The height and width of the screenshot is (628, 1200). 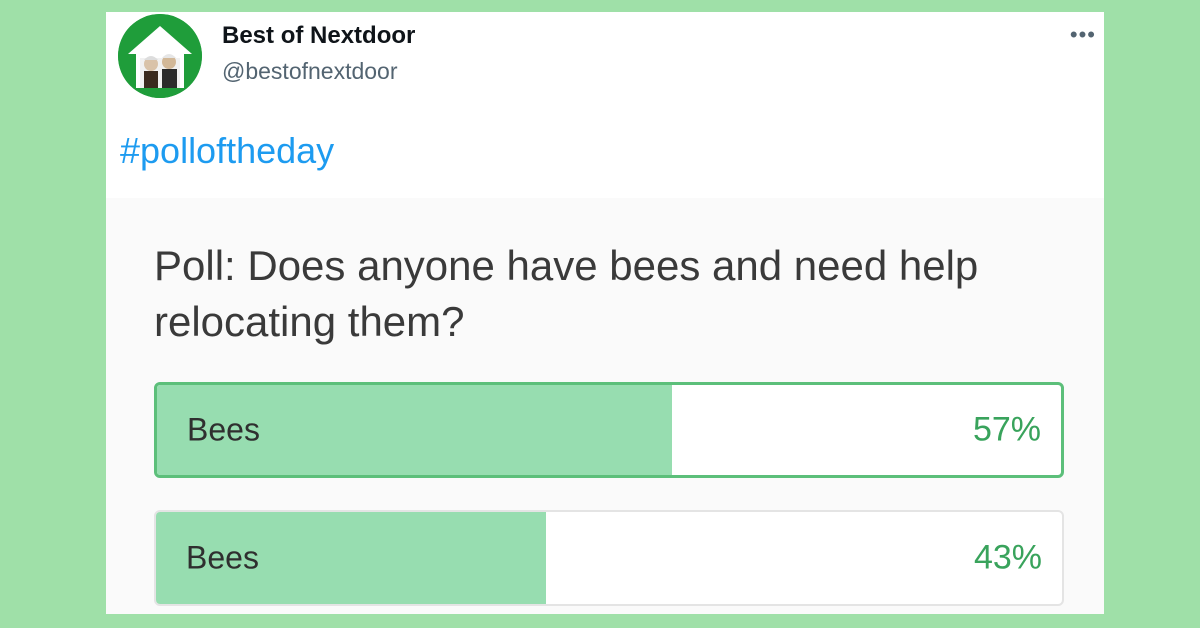 What do you see at coordinates (1083, 35) in the screenshot?
I see `more-options-icon: •••` at bounding box center [1083, 35].